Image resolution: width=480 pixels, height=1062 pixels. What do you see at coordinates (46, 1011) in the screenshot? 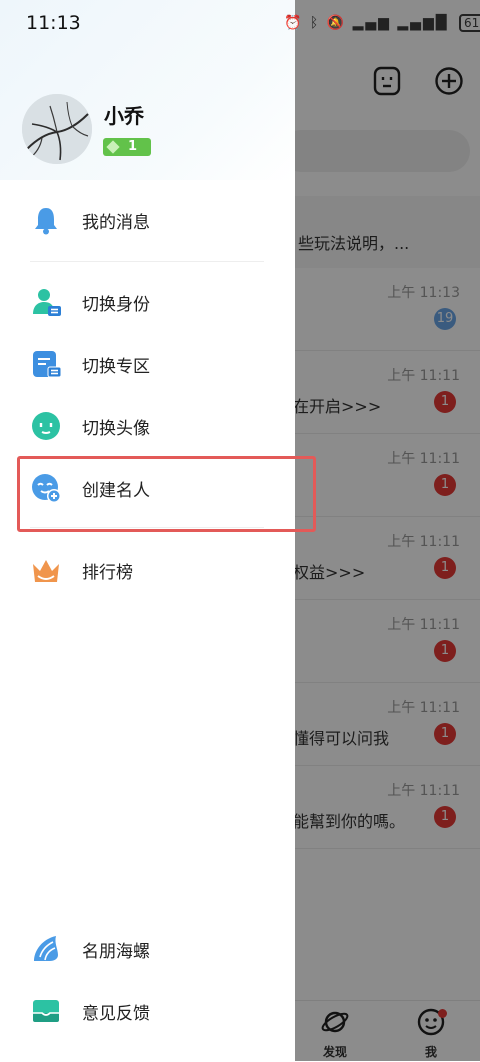
I see `feedback-icon` at bounding box center [46, 1011].